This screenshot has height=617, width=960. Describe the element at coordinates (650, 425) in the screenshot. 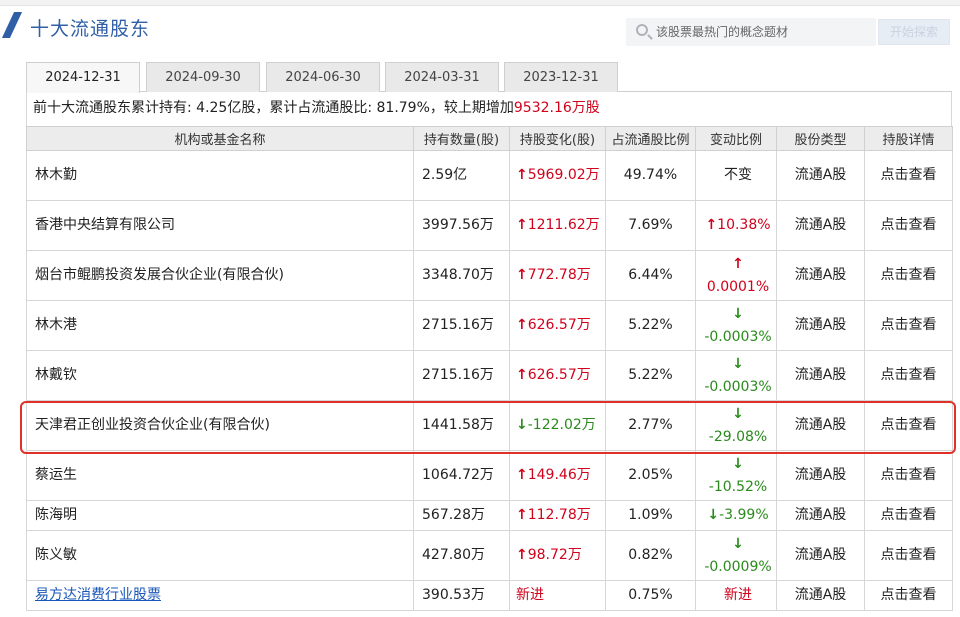

I see `float-ratio: 2.77%` at that location.